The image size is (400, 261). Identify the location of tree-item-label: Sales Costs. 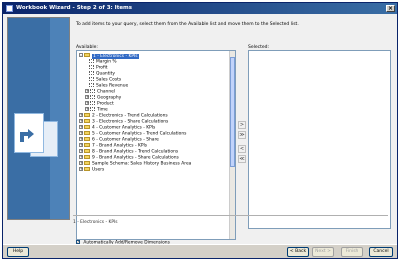
(109, 80).